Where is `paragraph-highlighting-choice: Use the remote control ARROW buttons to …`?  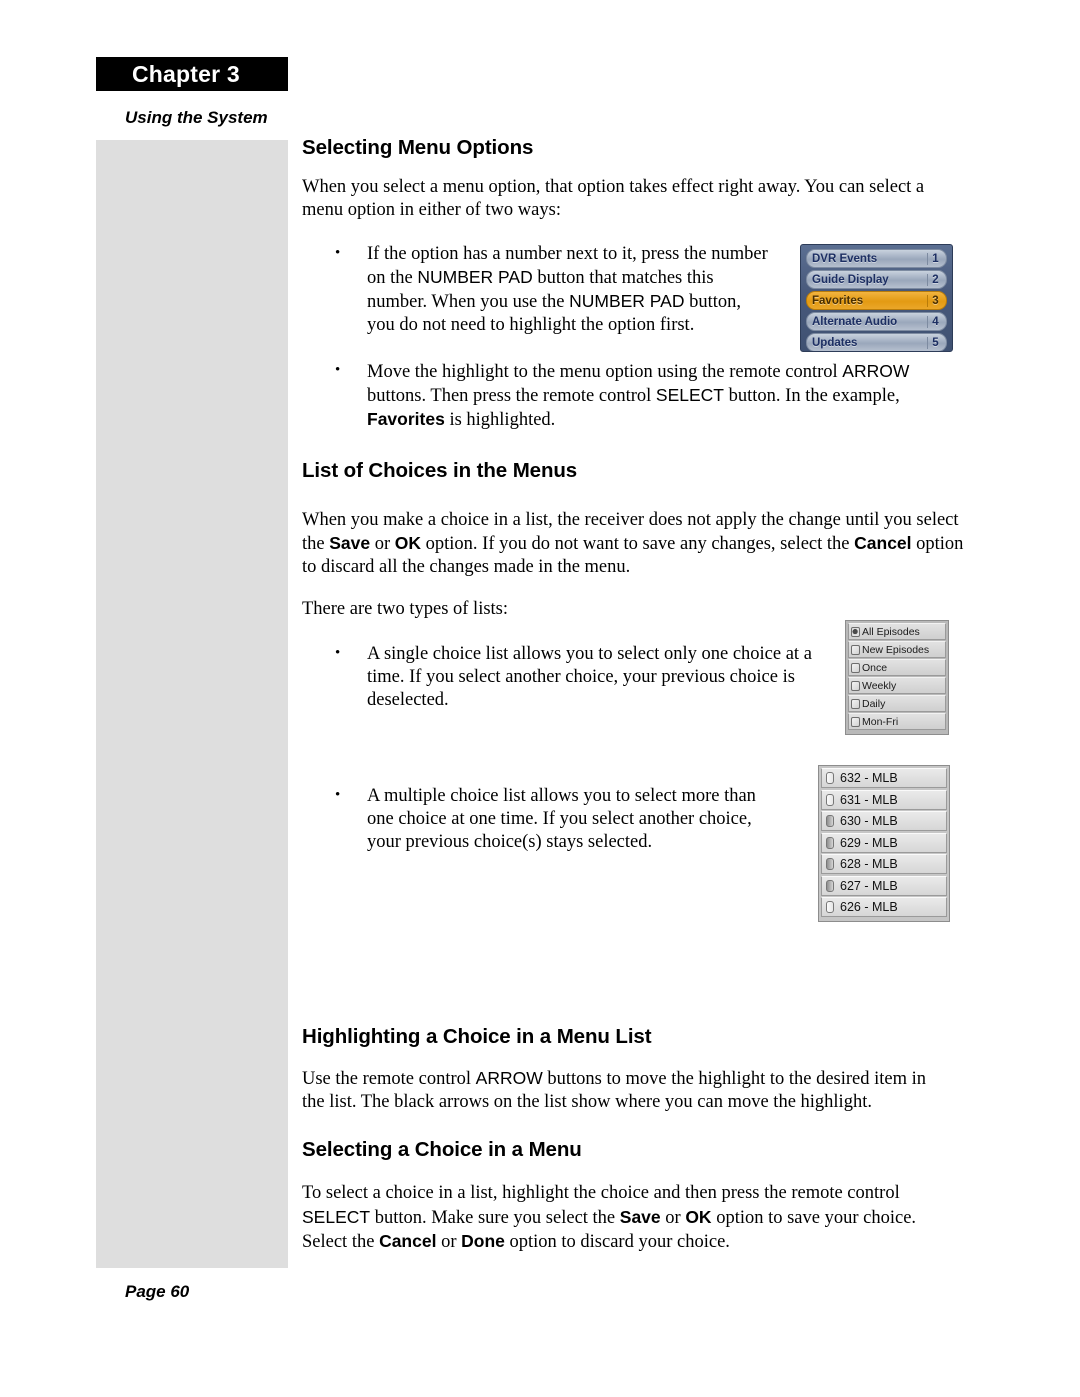 paragraph-highlighting-choice: Use the remote control ARROW buttons to … is located at coordinates (625, 1091).